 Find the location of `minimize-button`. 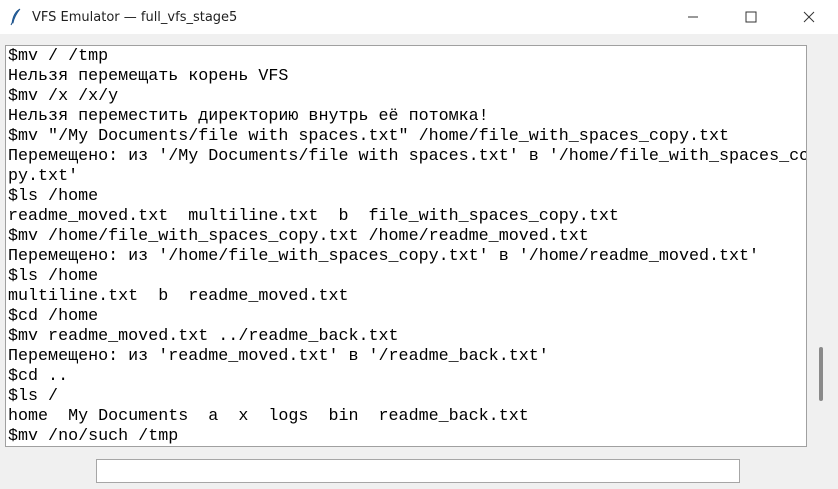

minimize-button is located at coordinates (693, 17).